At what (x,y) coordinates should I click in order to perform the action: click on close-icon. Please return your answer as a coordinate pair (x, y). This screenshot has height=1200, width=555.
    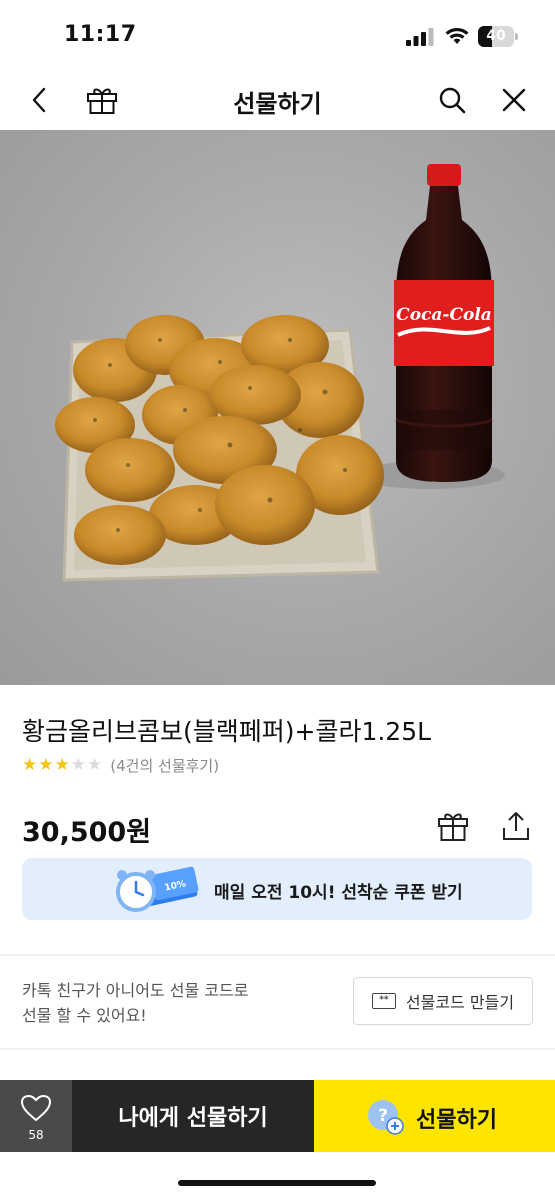
    Looking at the image, I should click on (514, 100).